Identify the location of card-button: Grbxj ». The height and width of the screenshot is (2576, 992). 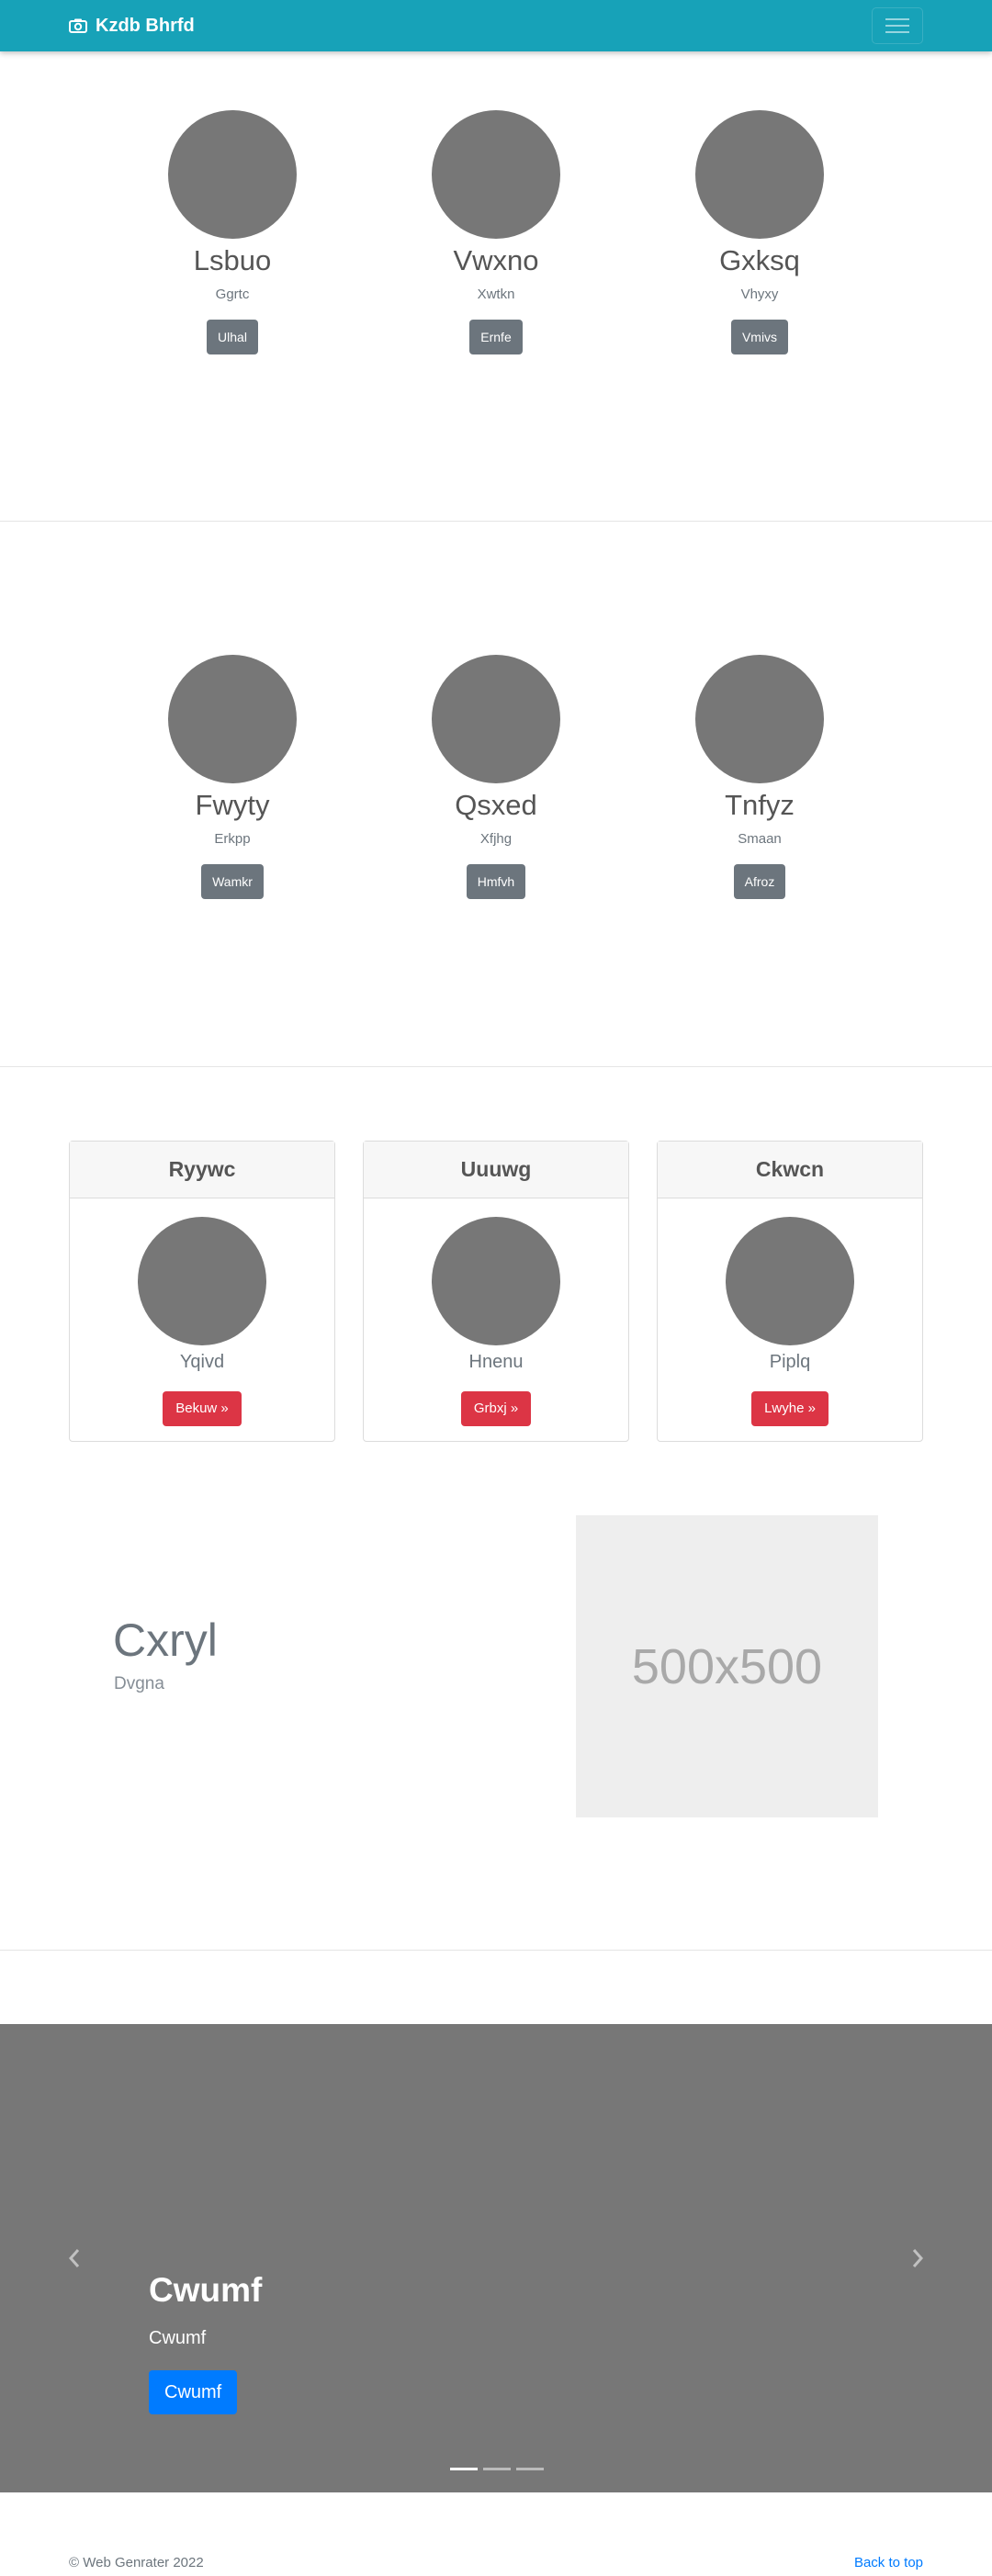
(496, 1408).